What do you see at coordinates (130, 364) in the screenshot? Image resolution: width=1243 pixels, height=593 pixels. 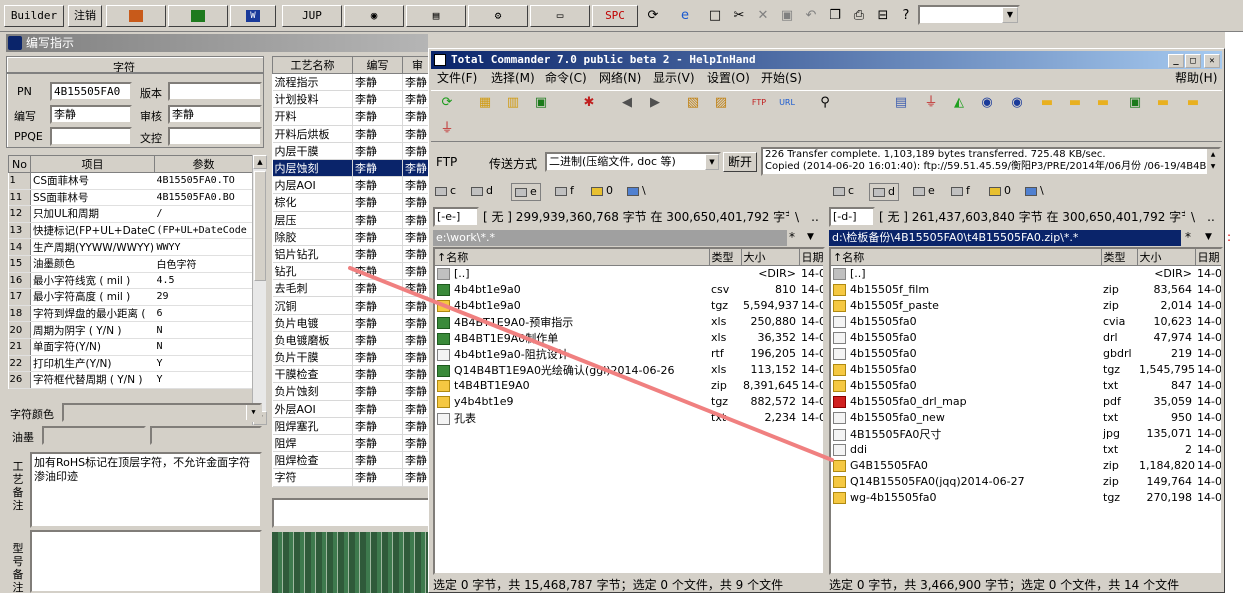 I see `param-row: 22 打印机生产(Y/N) Y` at bounding box center [130, 364].